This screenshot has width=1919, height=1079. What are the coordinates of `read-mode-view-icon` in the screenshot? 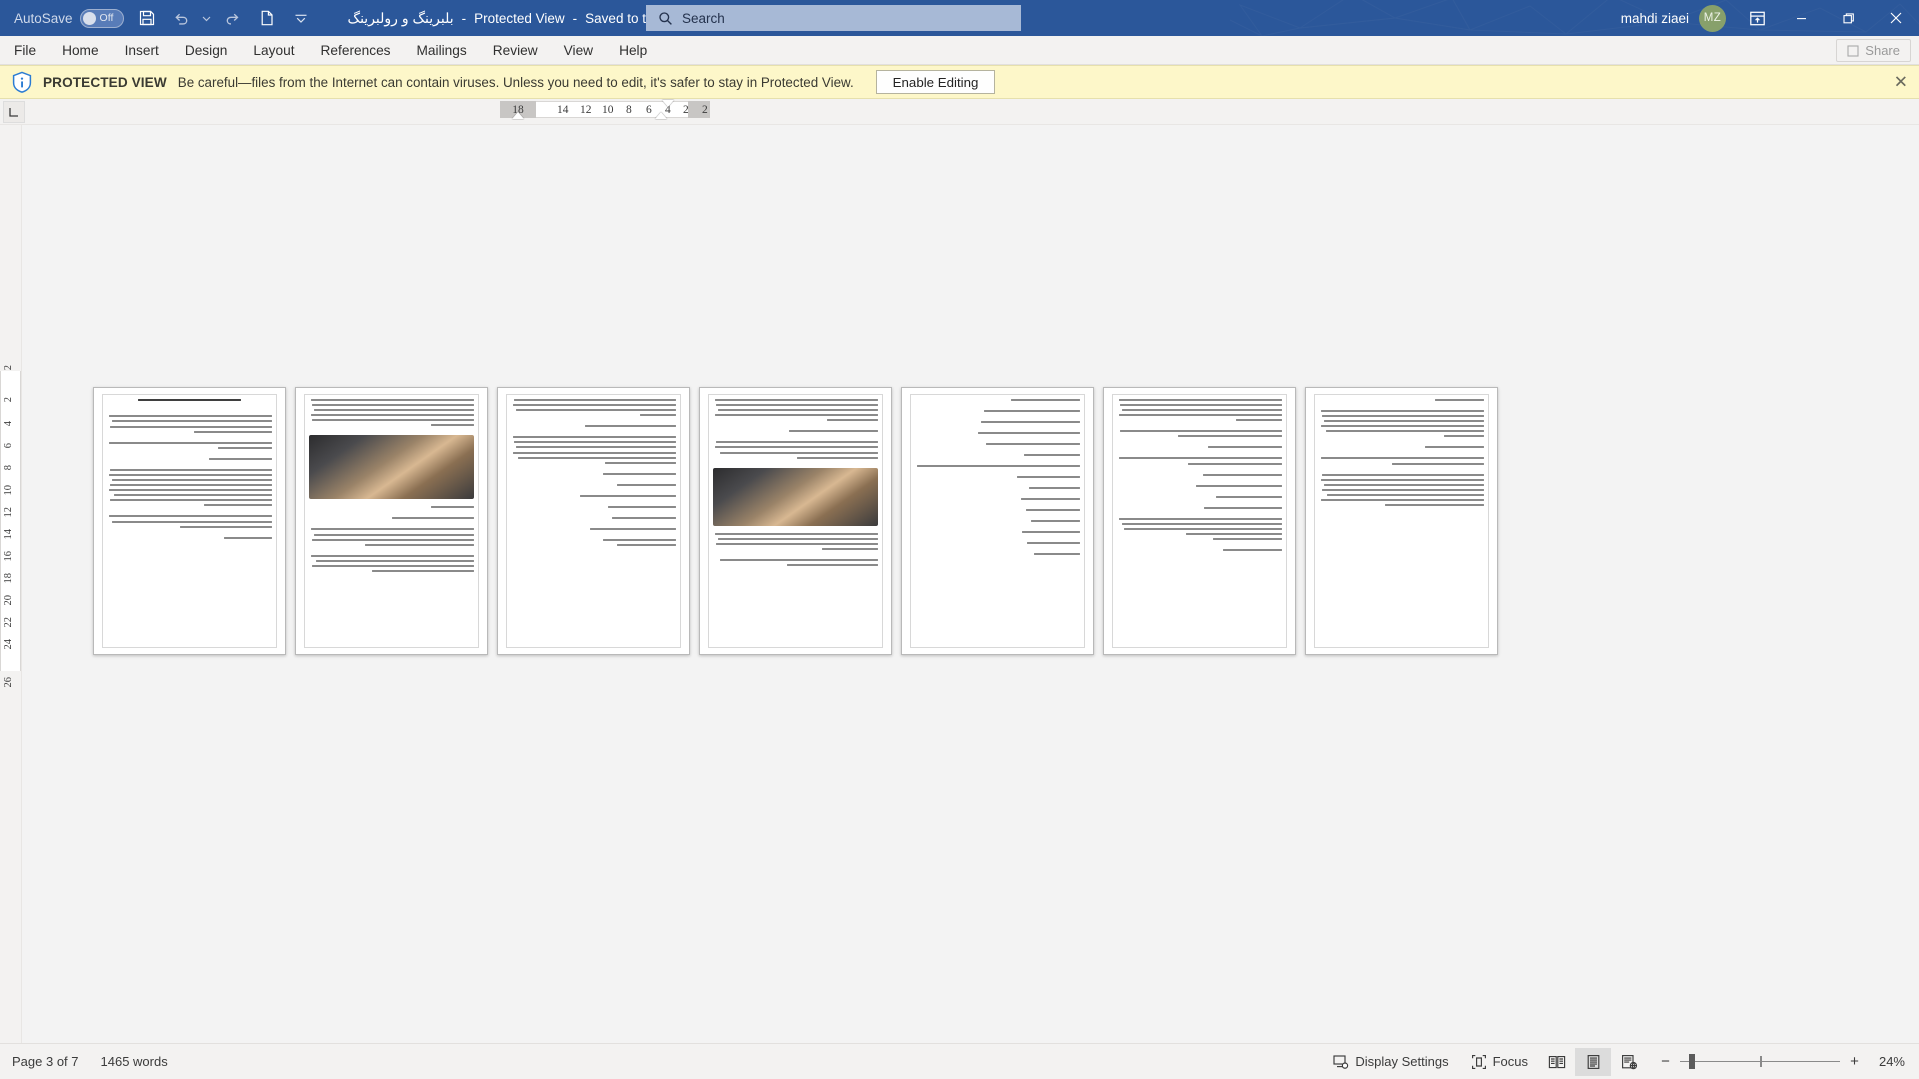 It's located at (1557, 1061).